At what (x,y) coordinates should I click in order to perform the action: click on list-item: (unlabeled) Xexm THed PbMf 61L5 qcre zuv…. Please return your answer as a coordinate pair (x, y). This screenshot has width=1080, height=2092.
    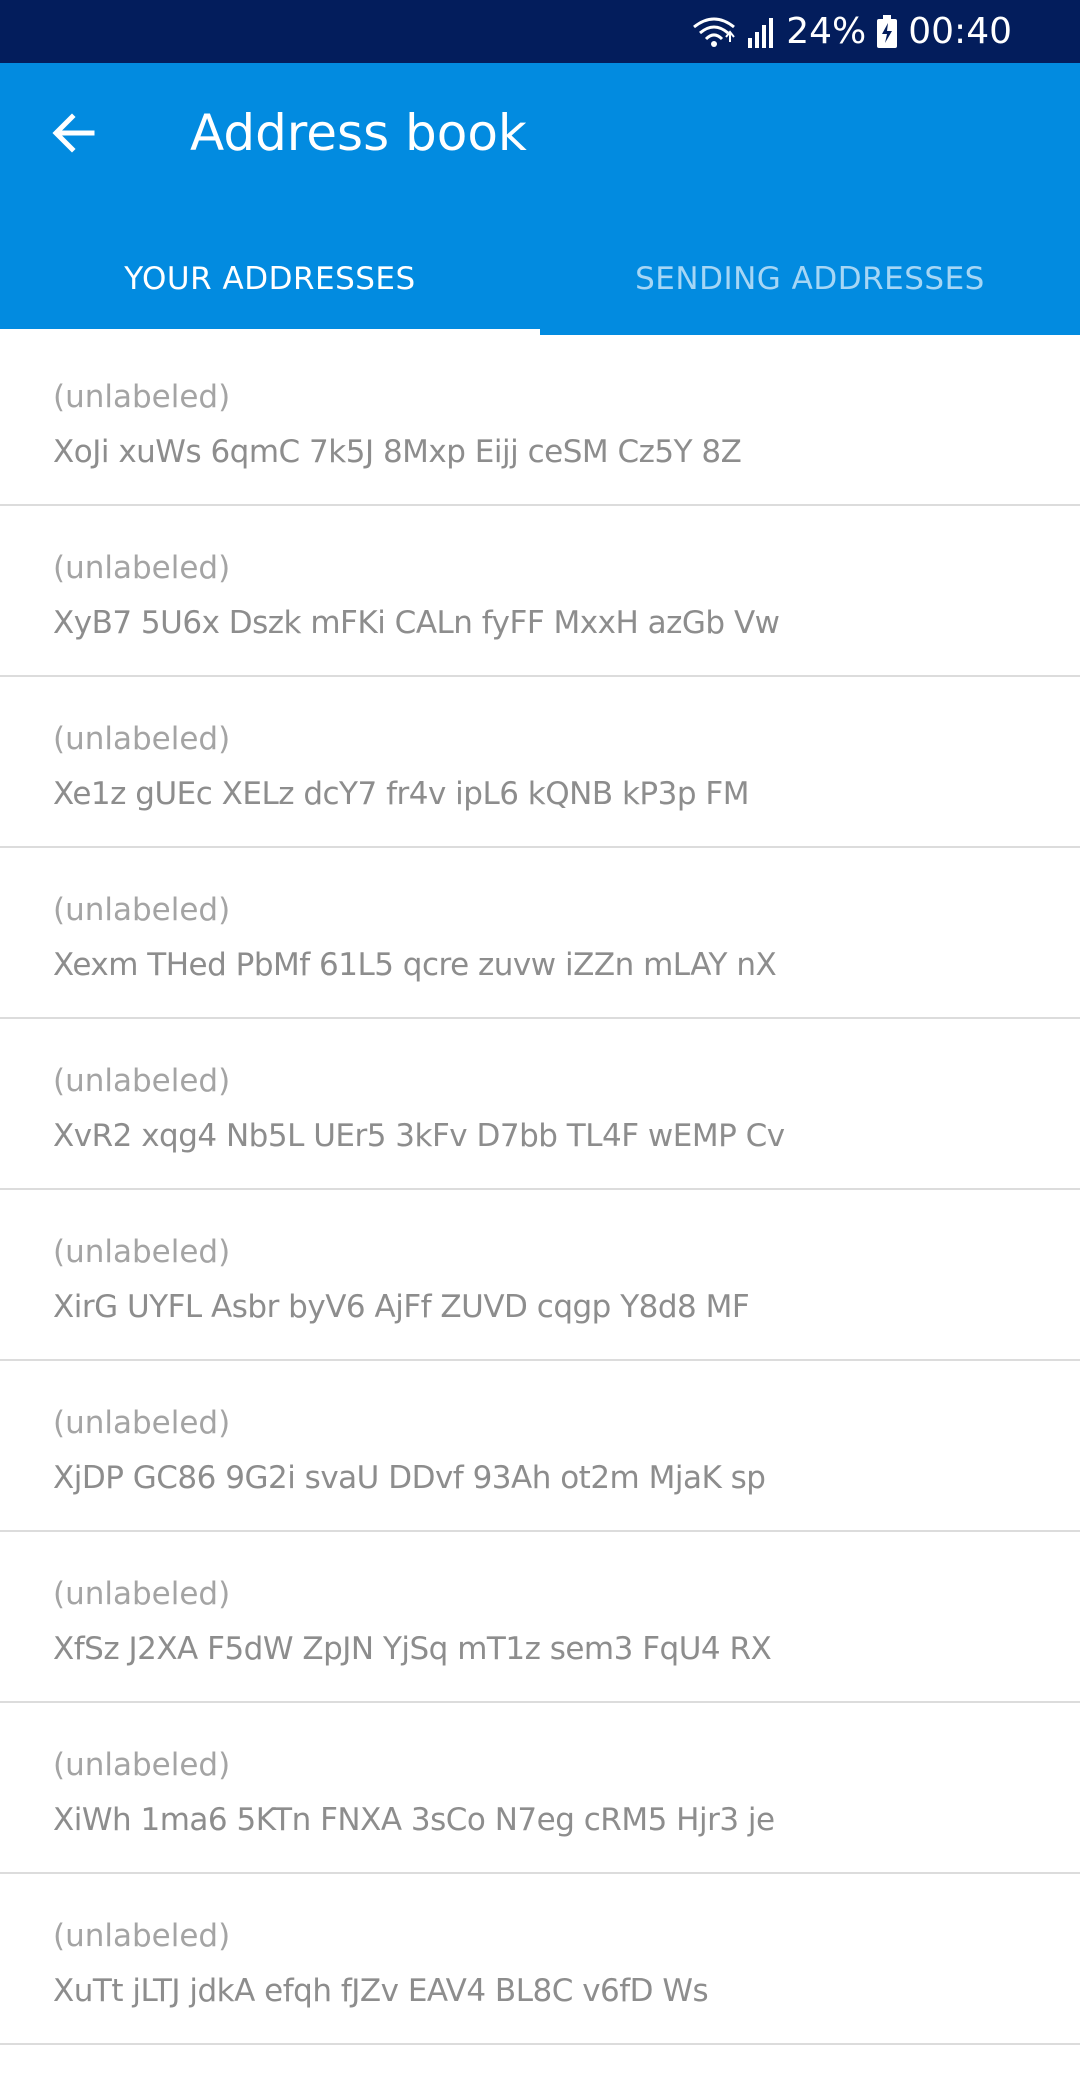
    Looking at the image, I should click on (540, 933).